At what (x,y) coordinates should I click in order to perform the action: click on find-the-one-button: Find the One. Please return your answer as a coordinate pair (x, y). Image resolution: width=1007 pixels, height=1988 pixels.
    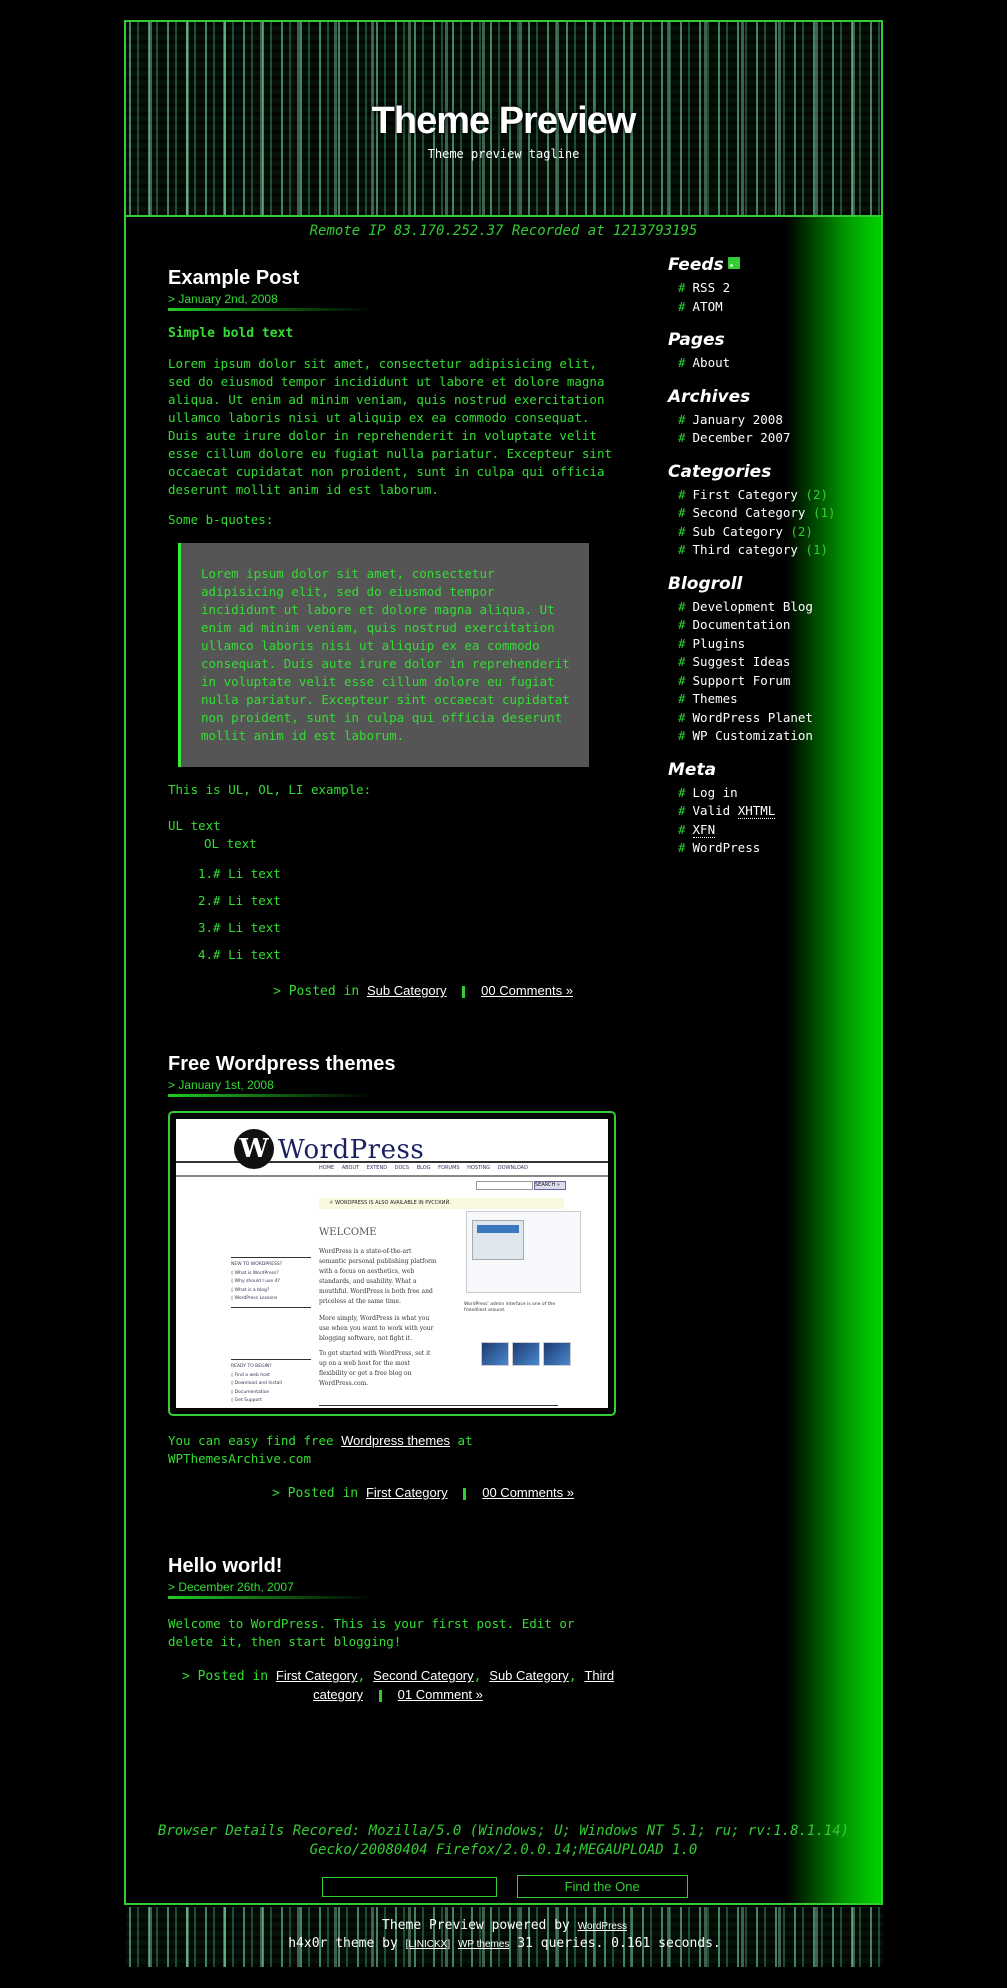
    Looking at the image, I should click on (602, 1886).